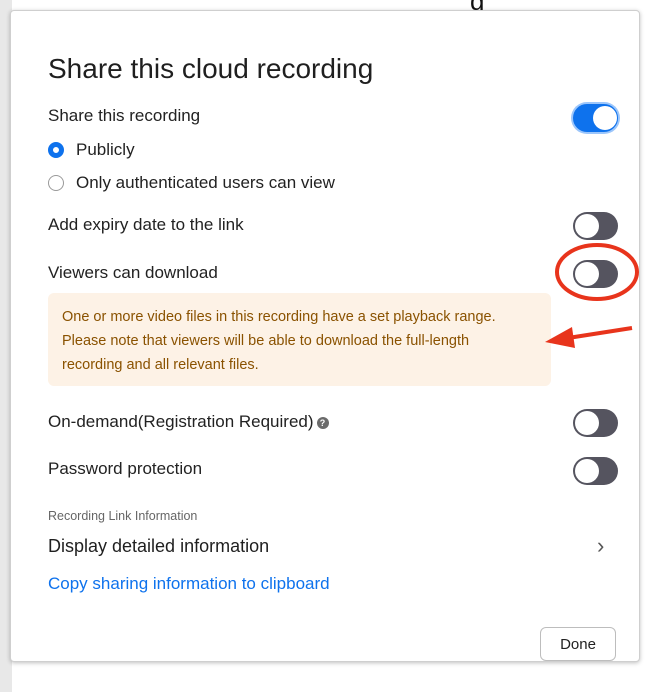 Image resolution: width=649 pixels, height=692 pixels. What do you see at coordinates (560, 337) in the screenshot?
I see `annotation-arrow-head` at bounding box center [560, 337].